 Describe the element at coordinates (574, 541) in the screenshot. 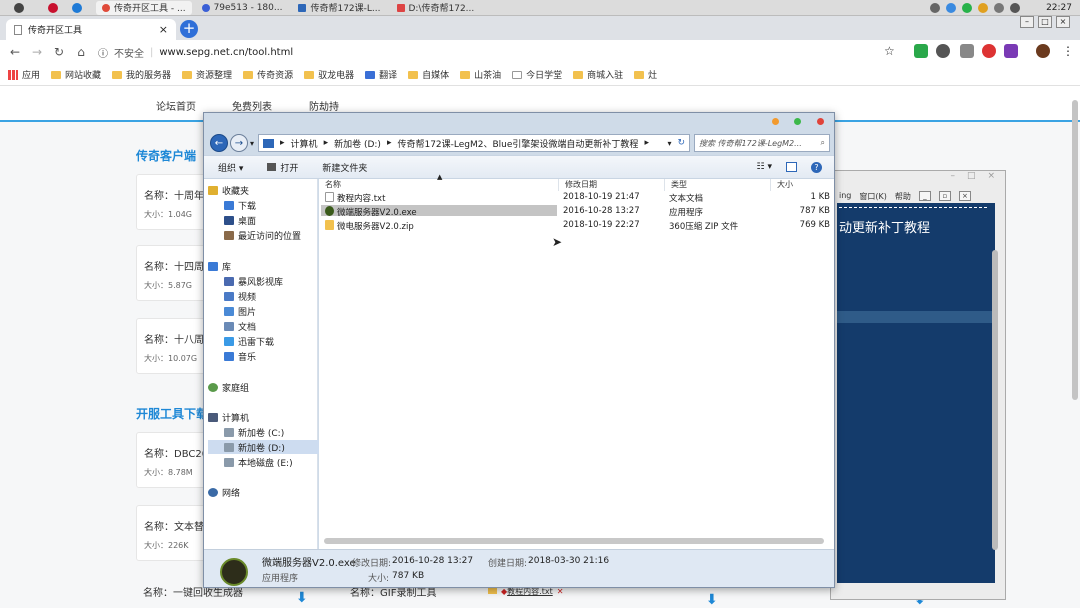

I see `horizontal-scrollbar` at that location.